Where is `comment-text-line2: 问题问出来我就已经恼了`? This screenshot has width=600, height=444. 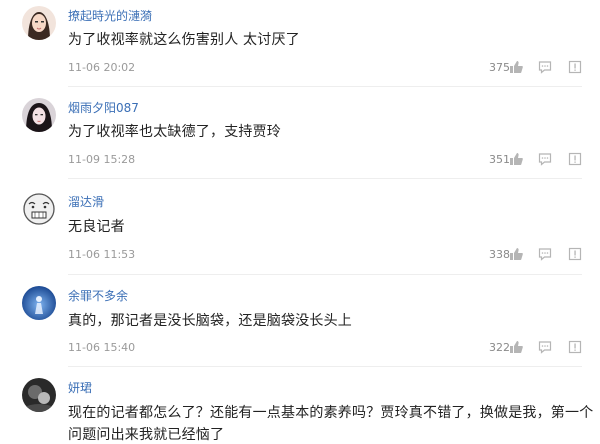
comment-text-line2: 问题问出来我就已经恼了 is located at coordinates (146, 435).